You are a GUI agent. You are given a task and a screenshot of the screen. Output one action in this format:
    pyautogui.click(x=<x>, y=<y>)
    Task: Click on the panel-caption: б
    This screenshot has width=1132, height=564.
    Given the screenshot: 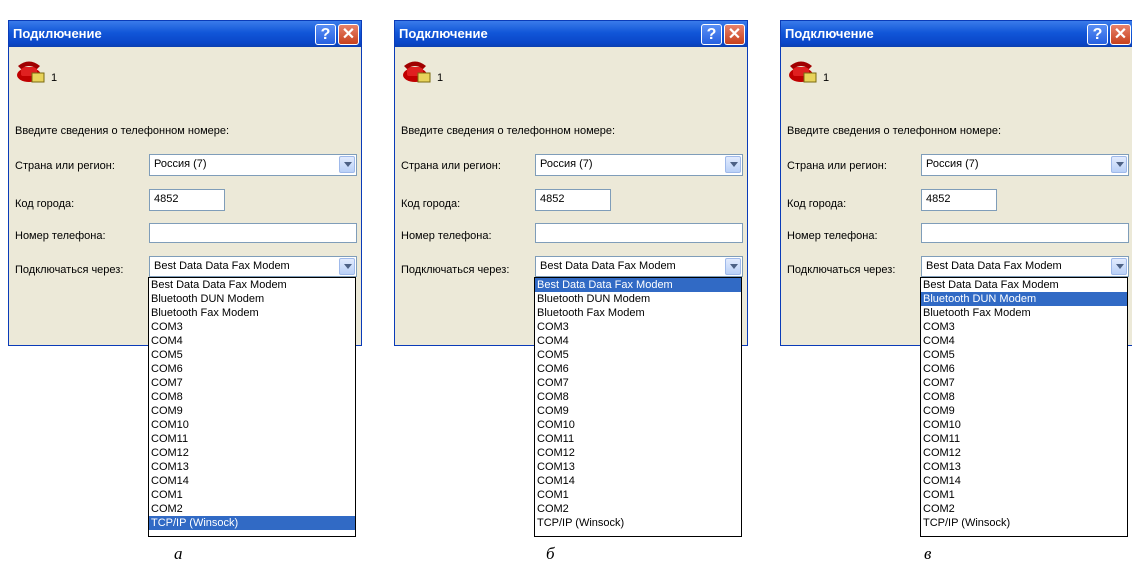 What is the action you would take?
    pyautogui.click(x=550, y=553)
    